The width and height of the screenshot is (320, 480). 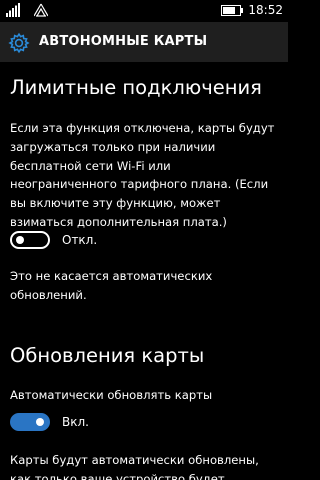 What do you see at coordinates (117, 475) in the screenshot?
I see `description-line: как только ваше устройство будет` at bounding box center [117, 475].